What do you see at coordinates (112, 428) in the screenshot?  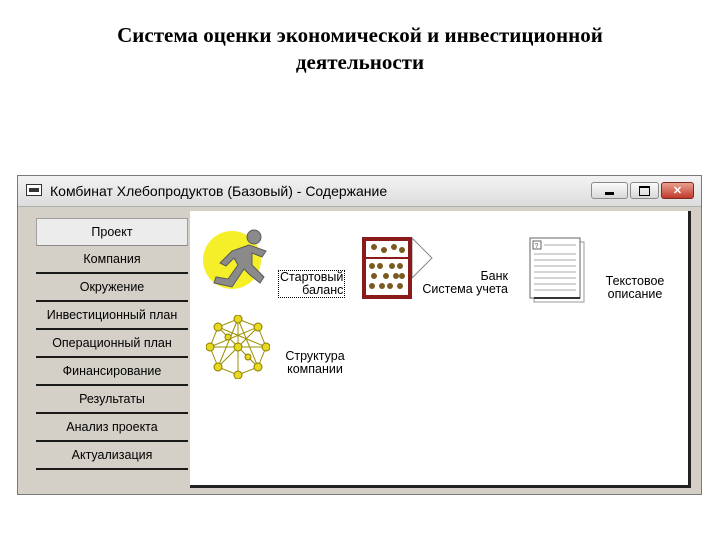 I see `nav-item-project-analysis: Анализ проекта` at bounding box center [112, 428].